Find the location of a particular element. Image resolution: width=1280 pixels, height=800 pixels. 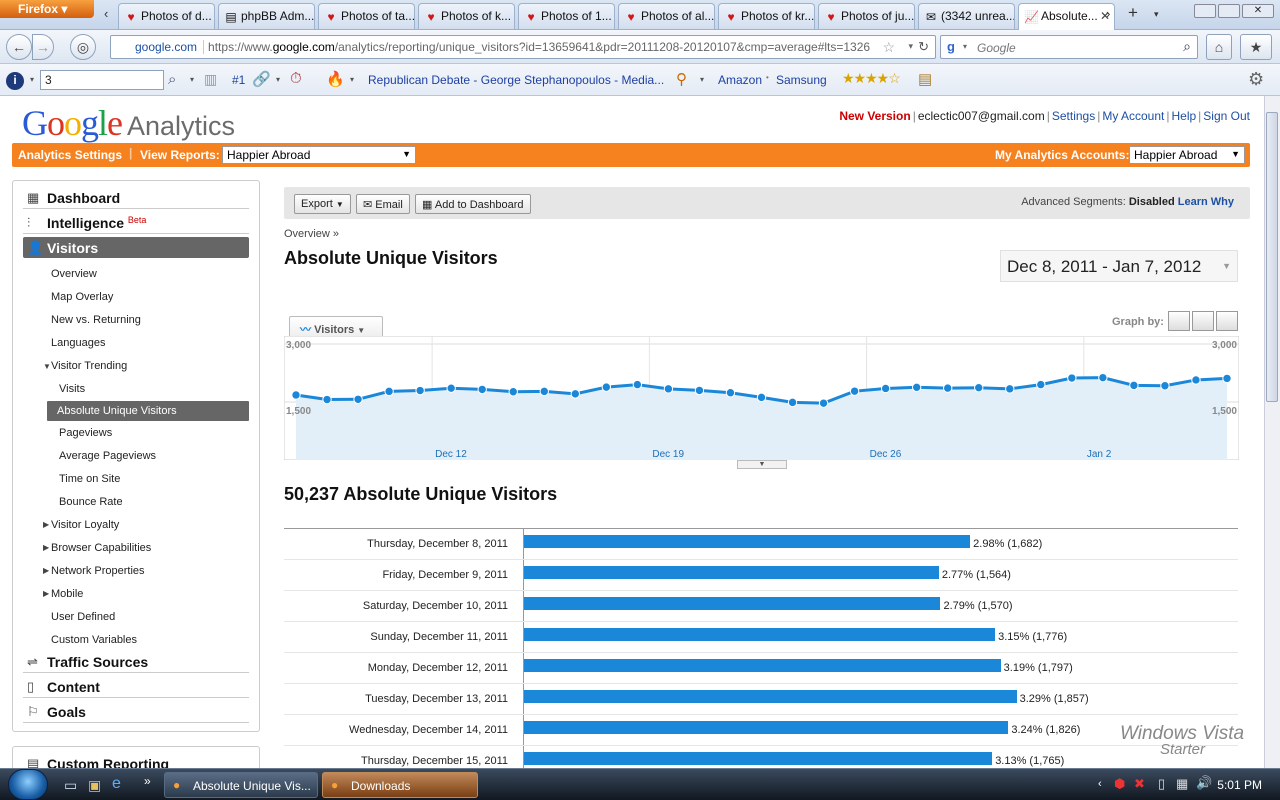

expanded-triangle-icon: ▼ is located at coordinates (47, 366).